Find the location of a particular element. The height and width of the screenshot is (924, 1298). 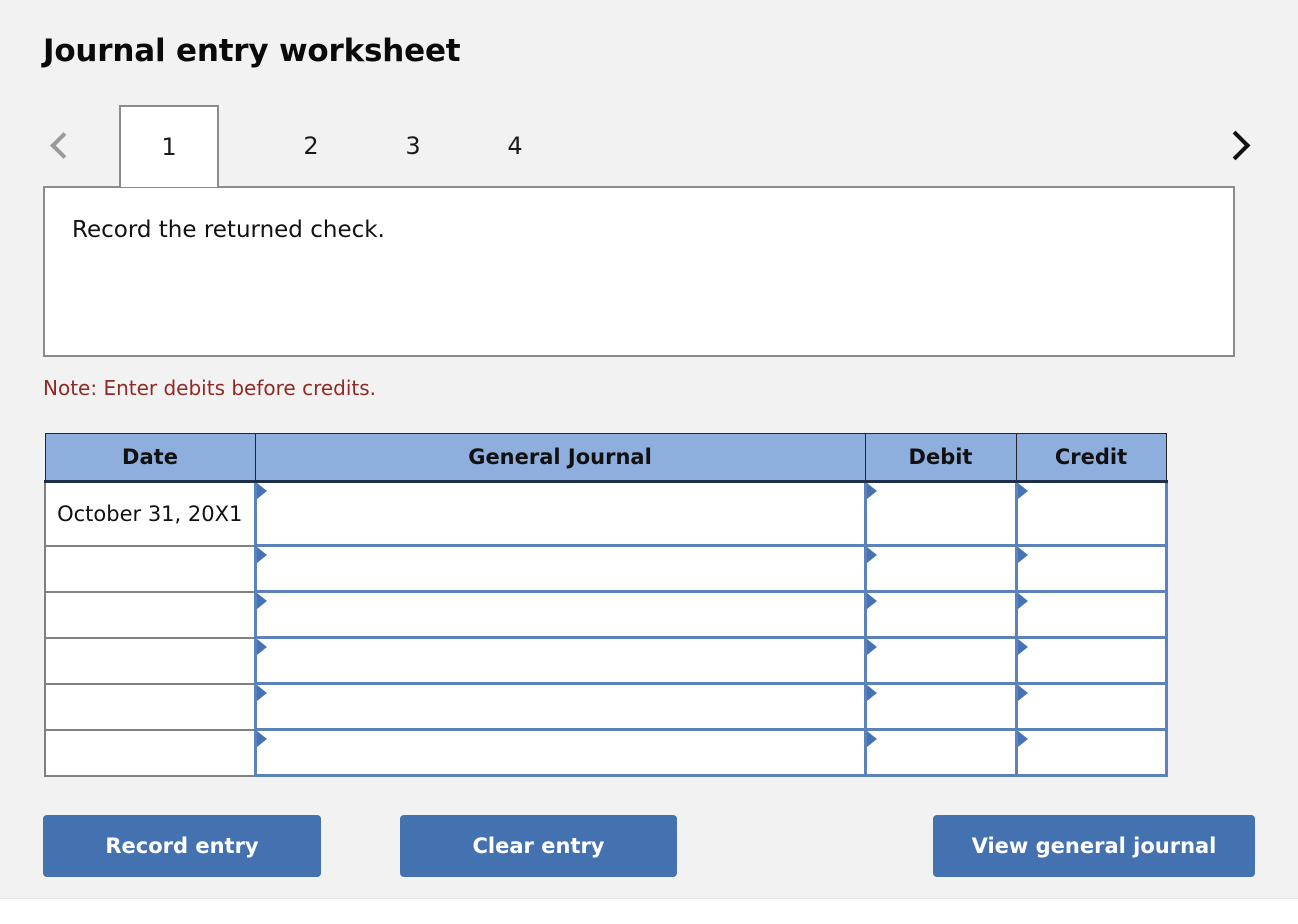

next-page-button is located at coordinates (1235, 145).